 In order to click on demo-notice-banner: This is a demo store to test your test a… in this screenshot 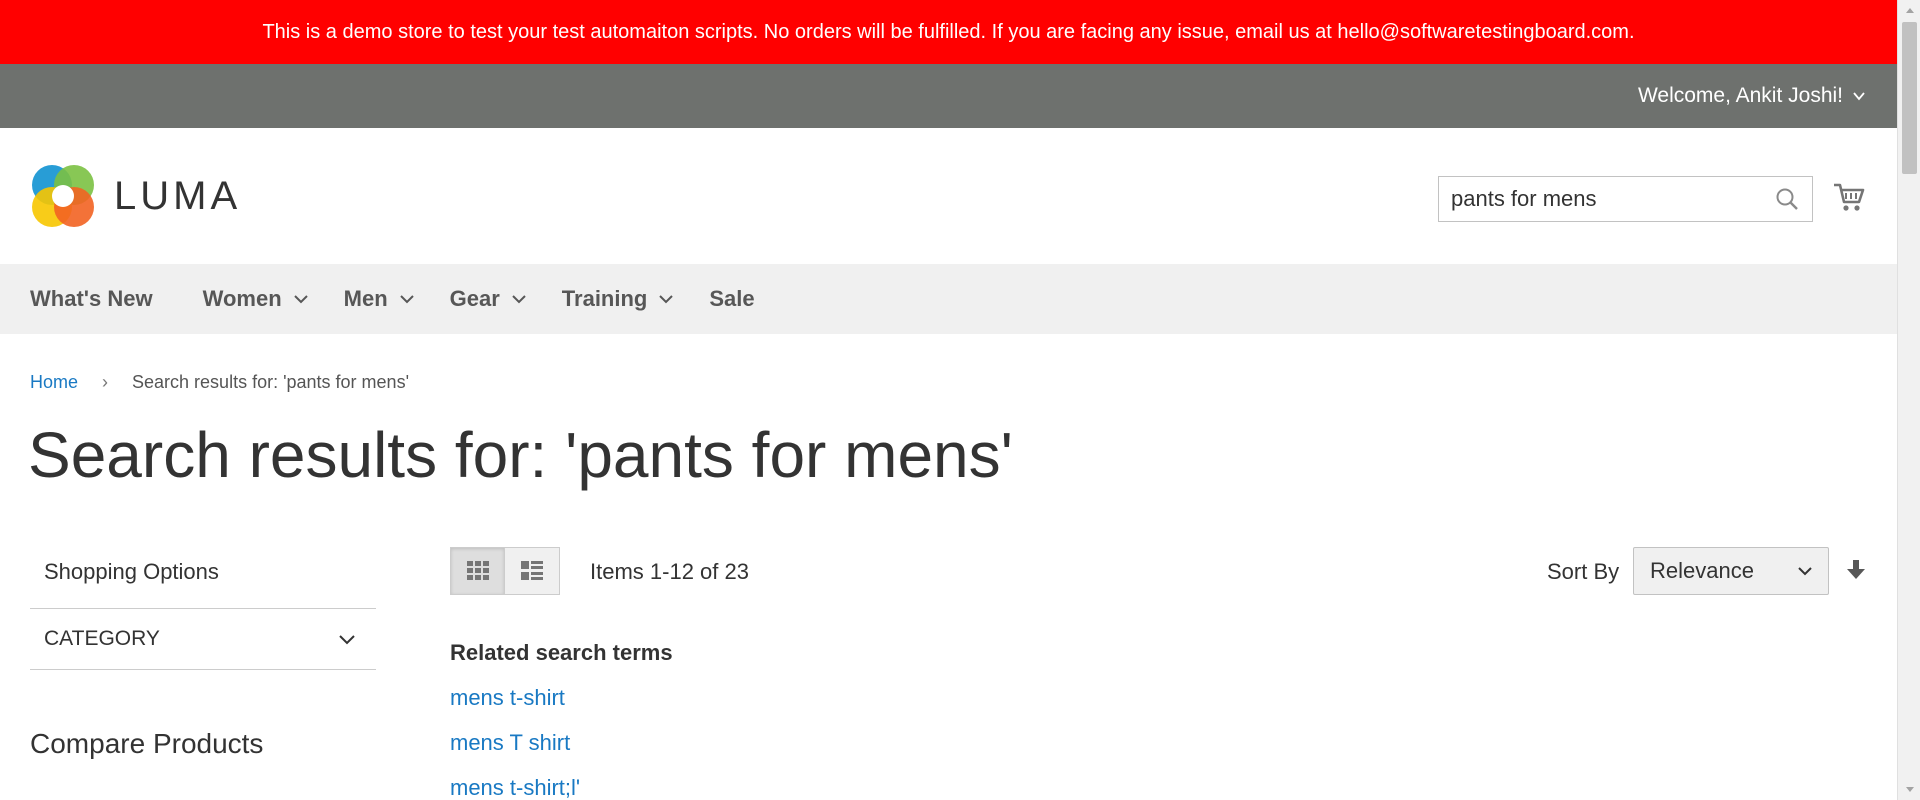, I will do `click(948, 32)`.